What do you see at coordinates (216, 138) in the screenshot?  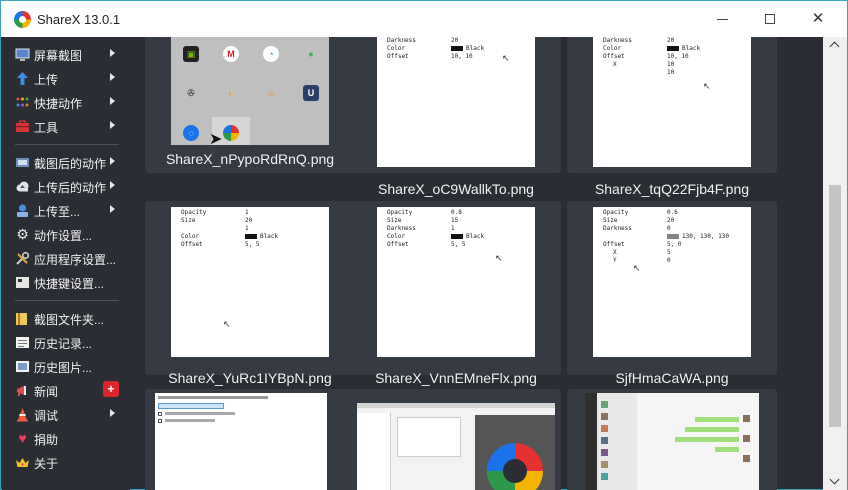 I see `mouse-cursor-icon: ➤` at bounding box center [216, 138].